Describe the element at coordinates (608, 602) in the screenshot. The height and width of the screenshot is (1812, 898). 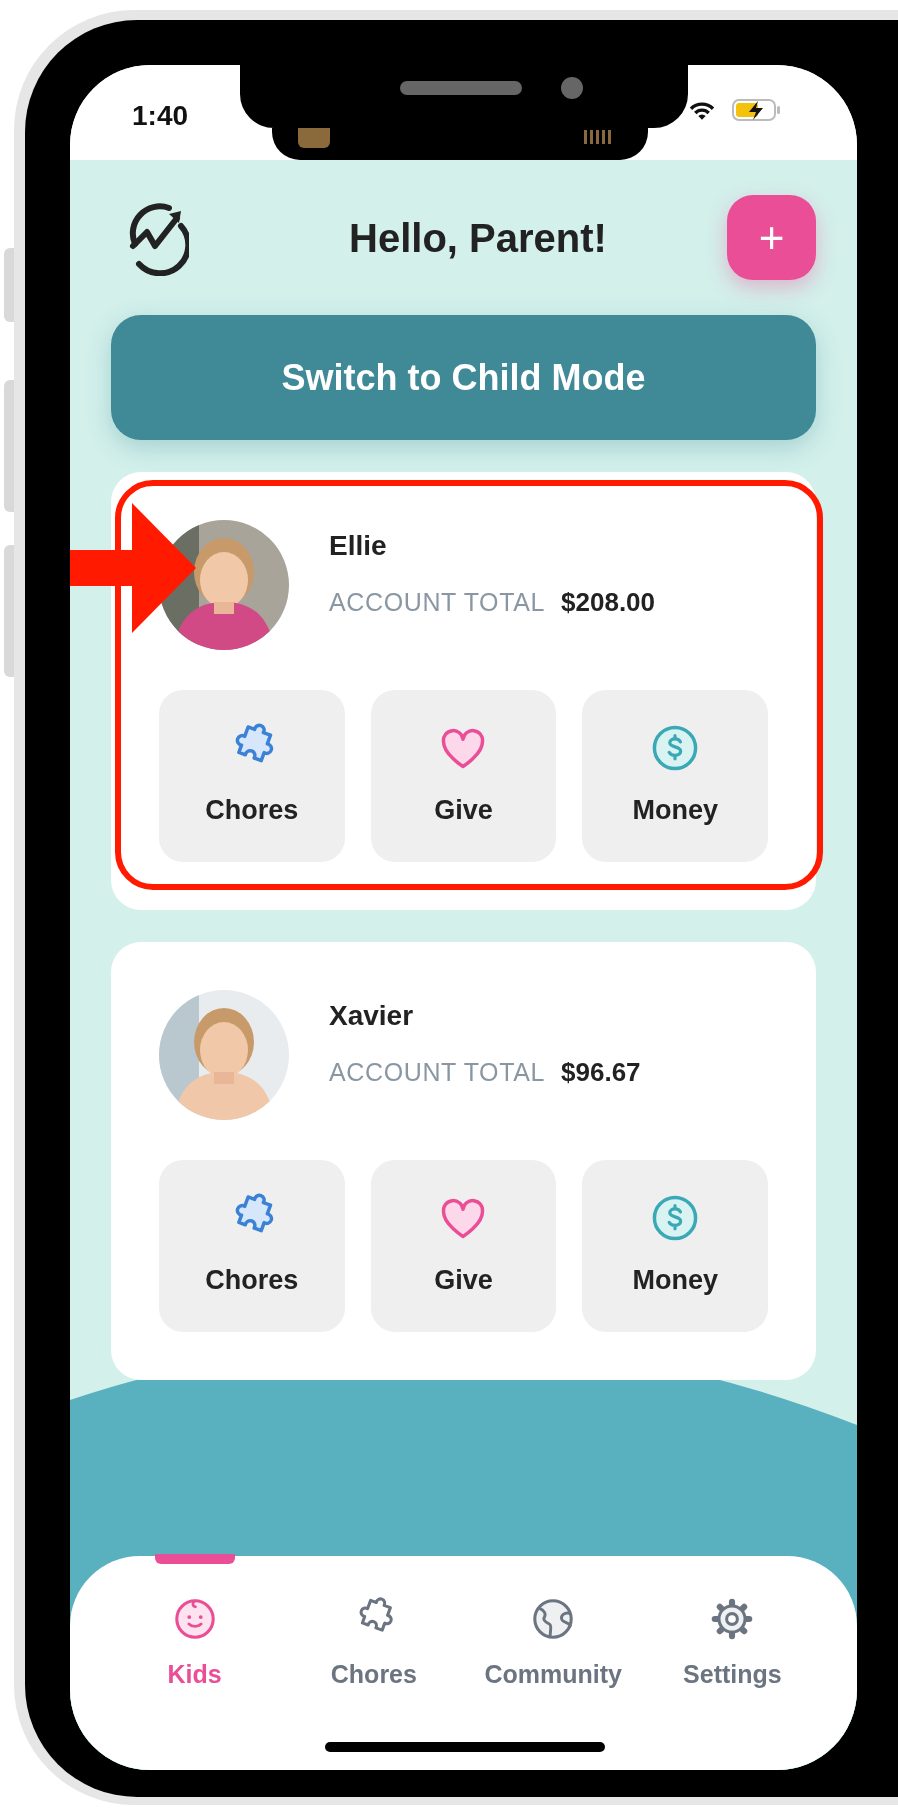
I see `account-total: $208.00` at that location.